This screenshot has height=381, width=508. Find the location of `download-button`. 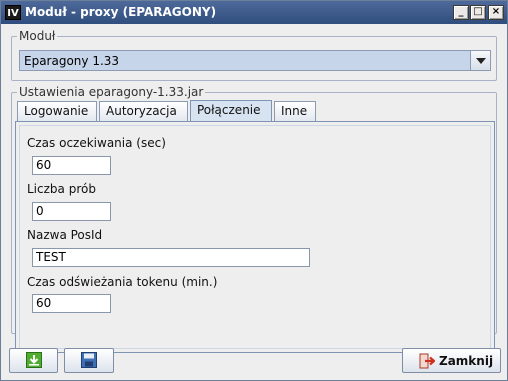

download-button is located at coordinates (33, 360).